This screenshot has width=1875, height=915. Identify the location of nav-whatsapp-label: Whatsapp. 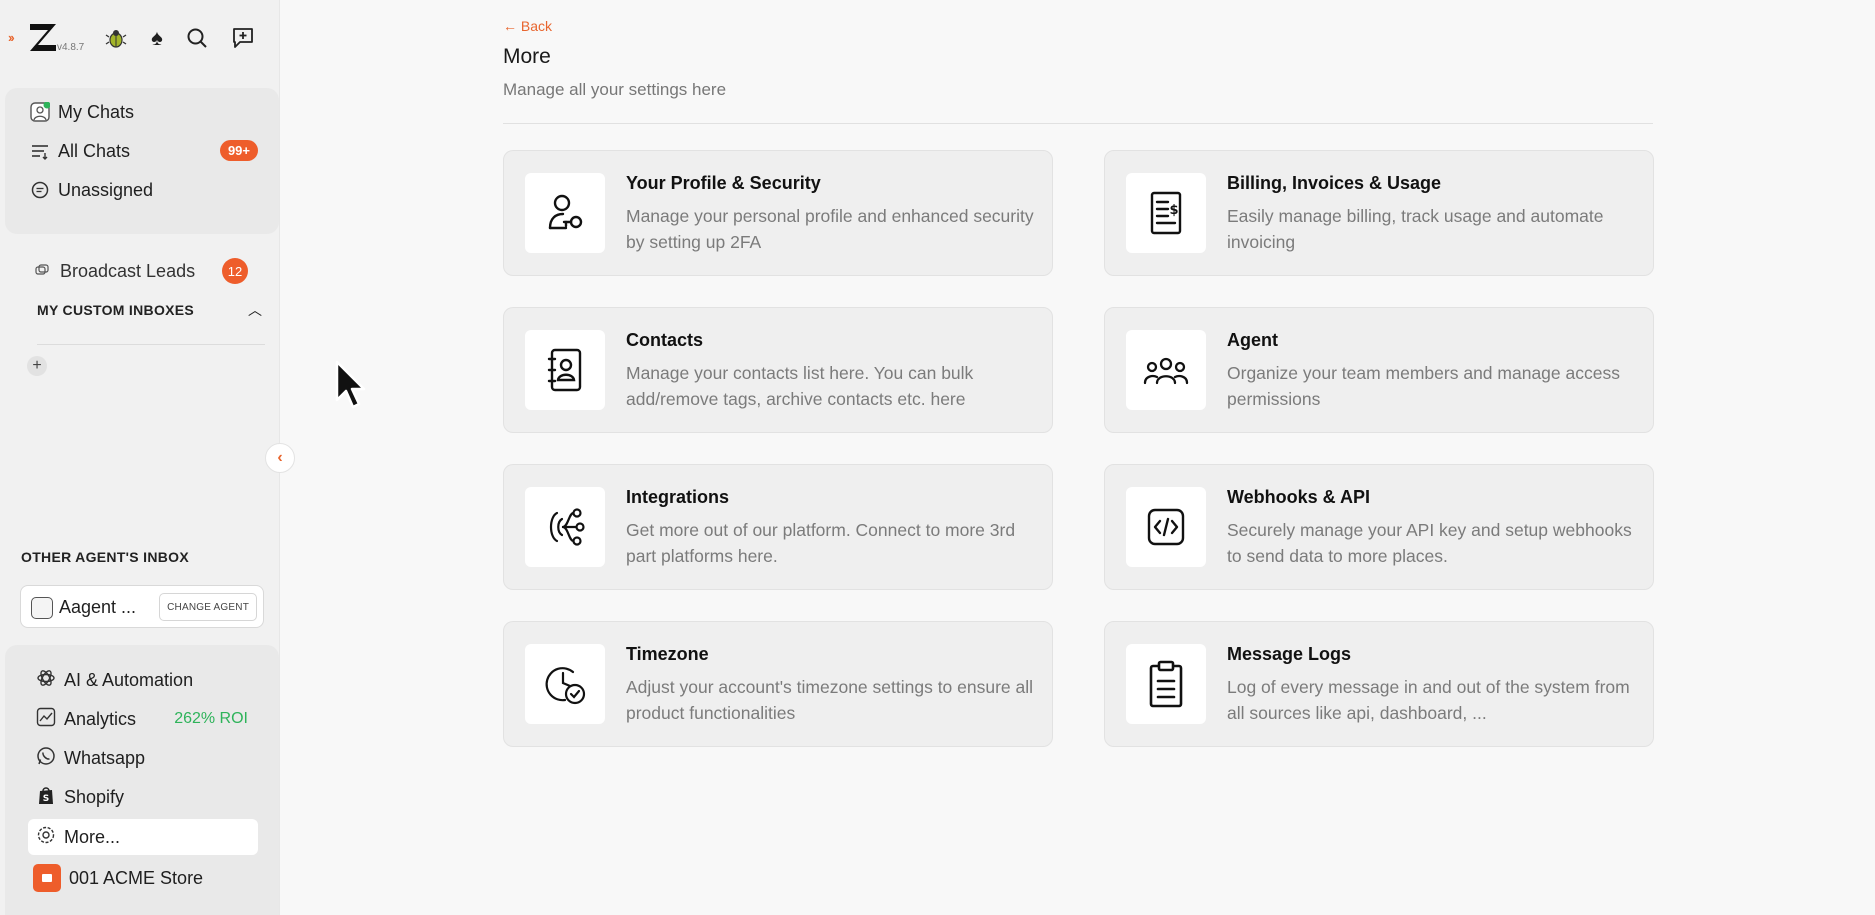
(105, 757).